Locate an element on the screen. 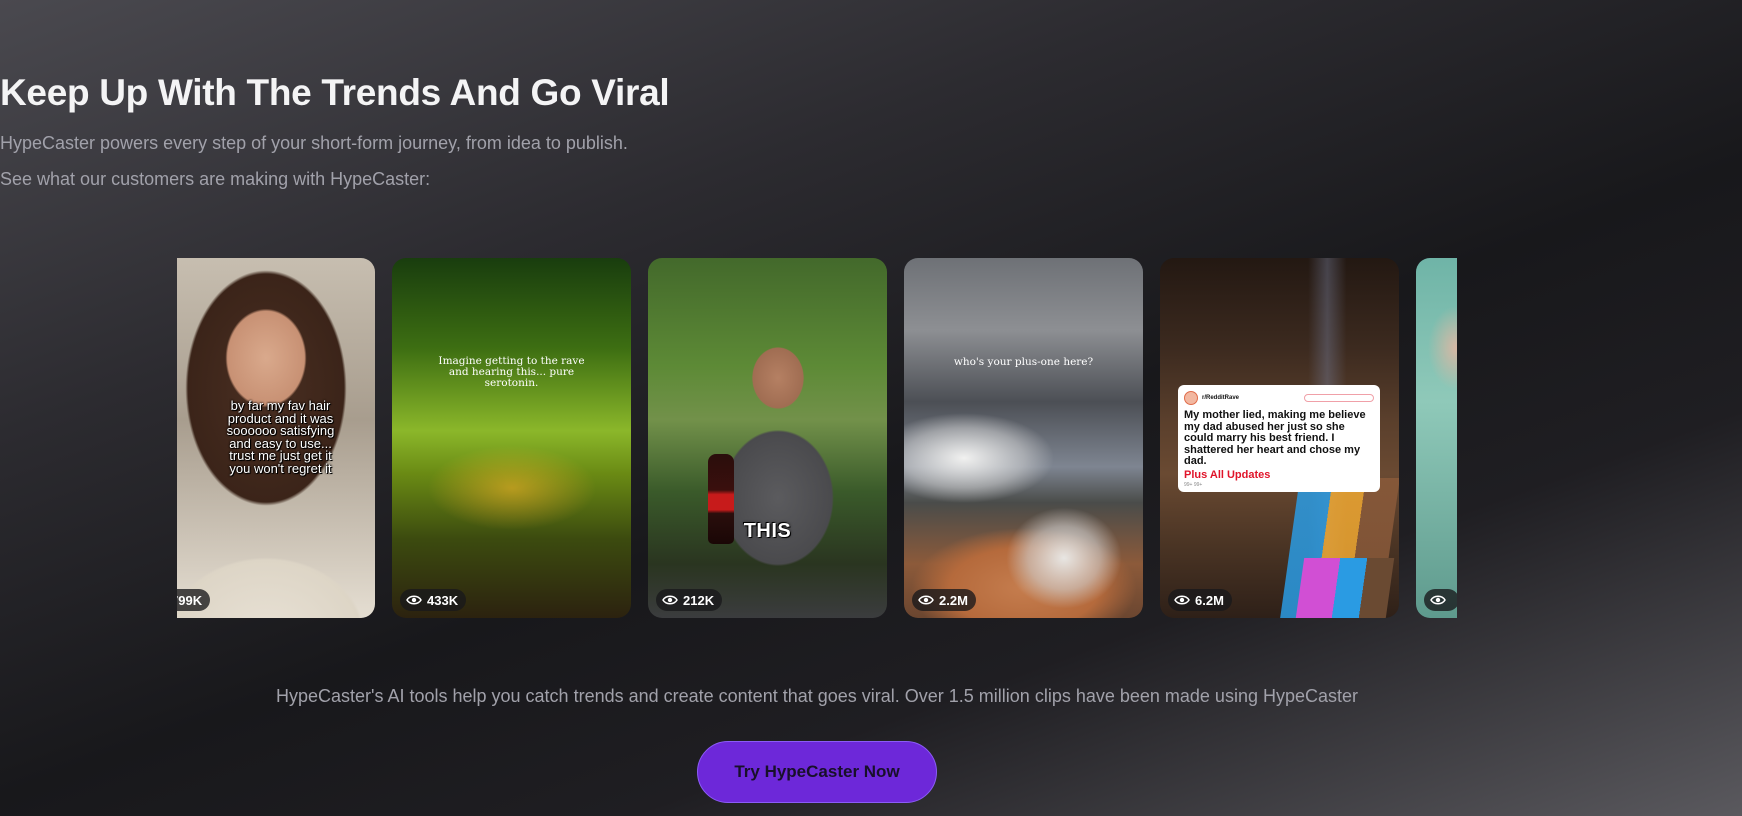 The image size is (1742, 816). view-count-badge: 6.2M is located at coordinates (1200, 600).